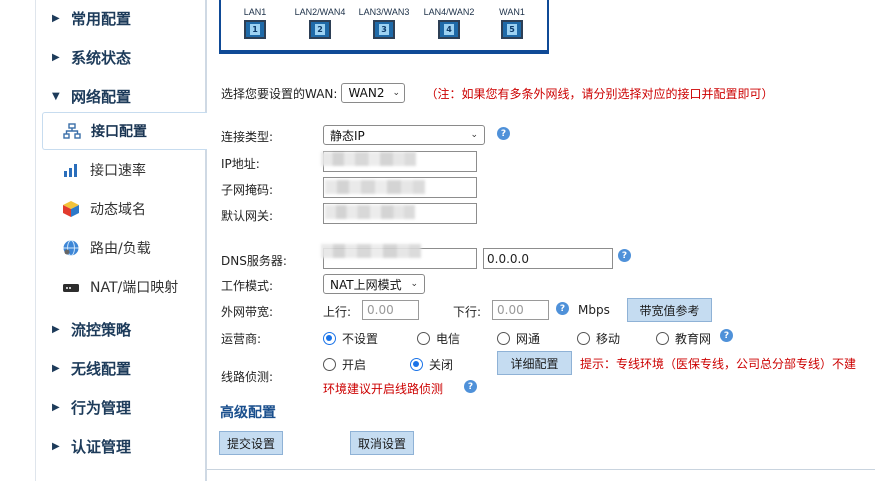 Image resolution: width=875 pixels, height=481 pixels. Describe the element at coordinates (366, 284) in the screenshot. I see `mode-value: NAT上网模式` at that location.